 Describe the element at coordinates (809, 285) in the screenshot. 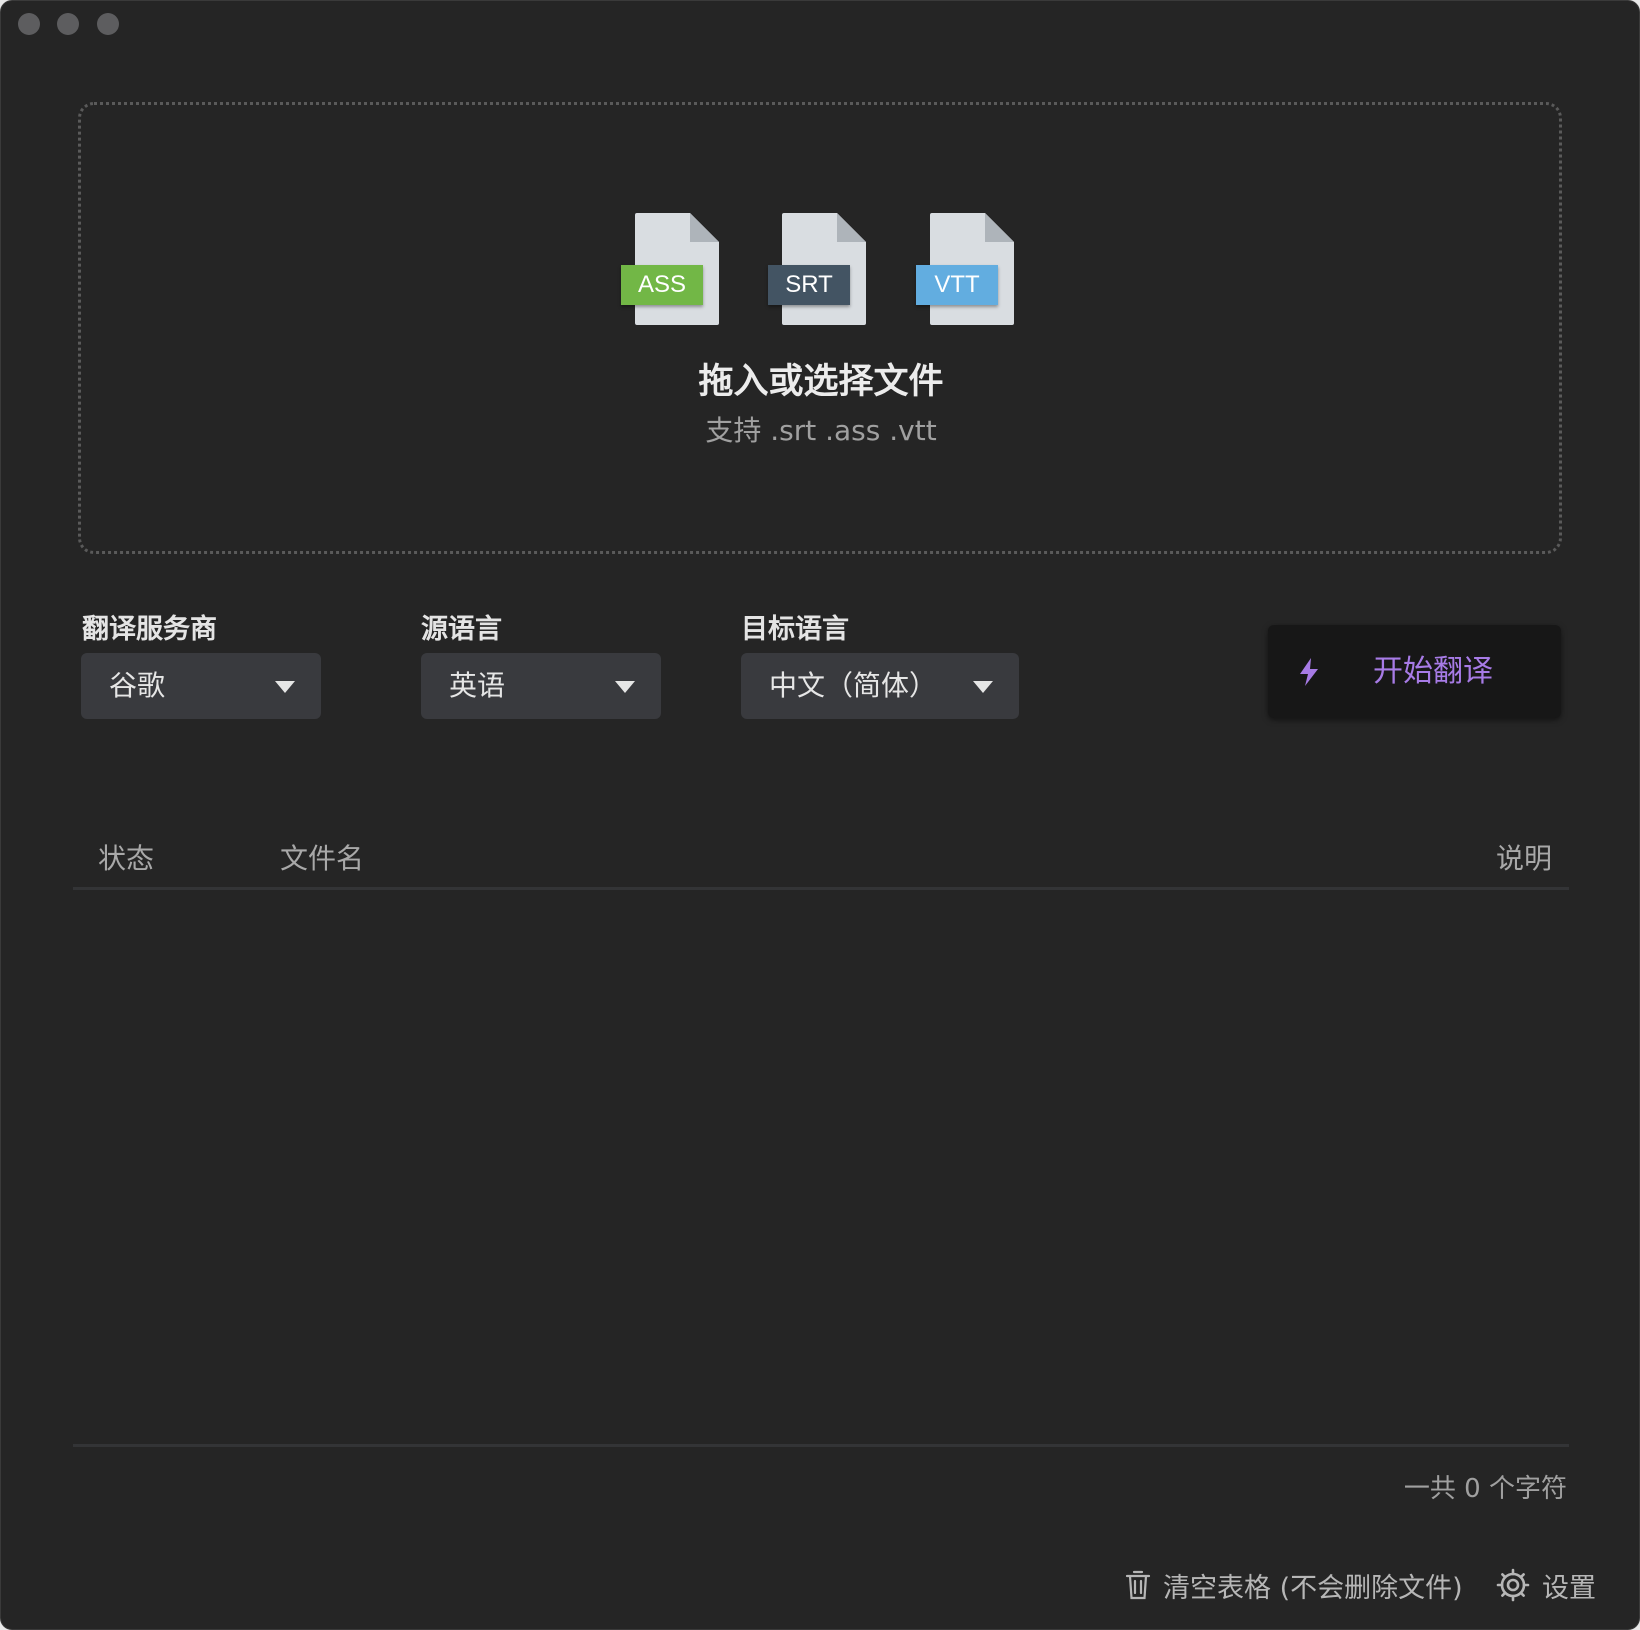

I see `srt-tag: SRT` at that location.